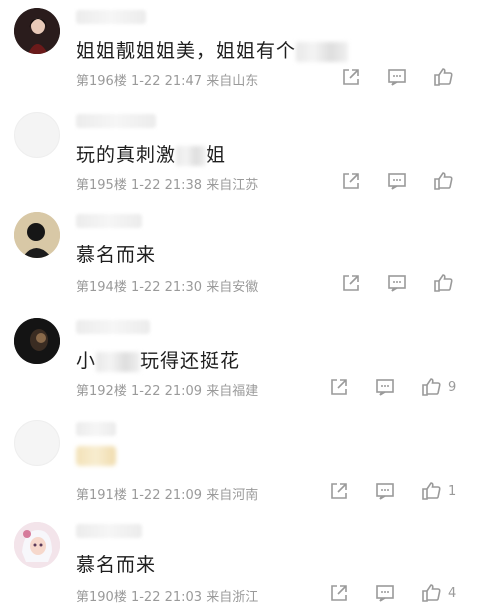 This screenshot has height=612, width=489. I want to click on comment-text: 玩的真刺激姐, so click(151, 155).